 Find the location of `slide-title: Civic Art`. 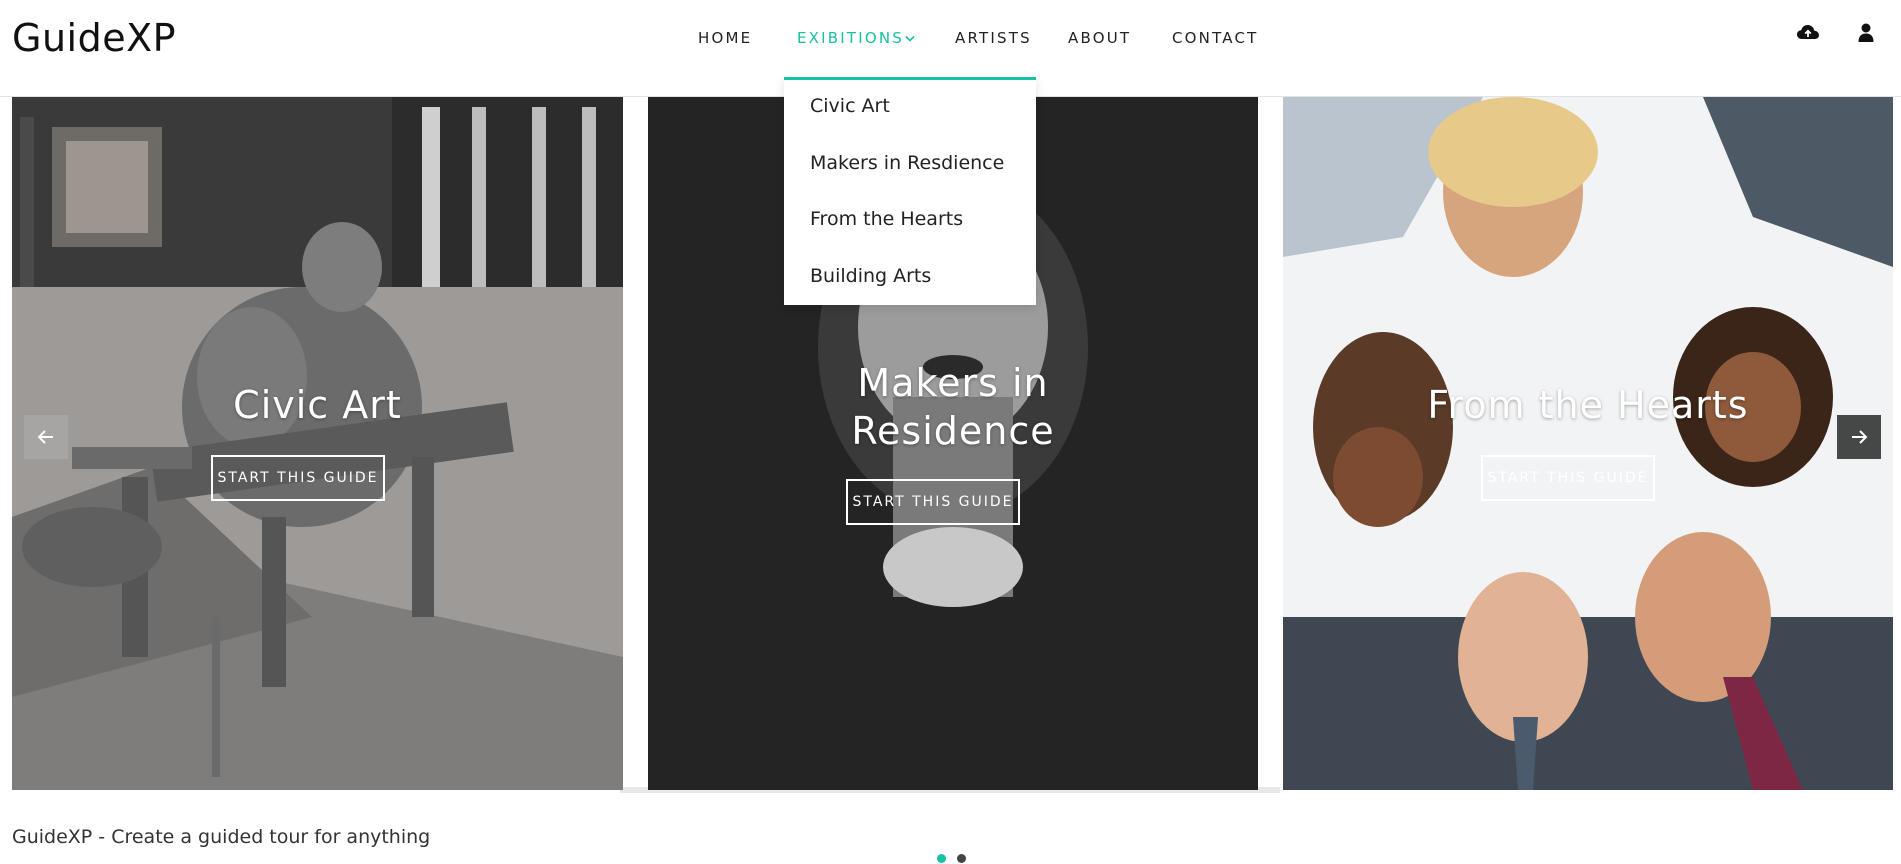

slide-title: Civic Art is located at coordinates (317, 405).